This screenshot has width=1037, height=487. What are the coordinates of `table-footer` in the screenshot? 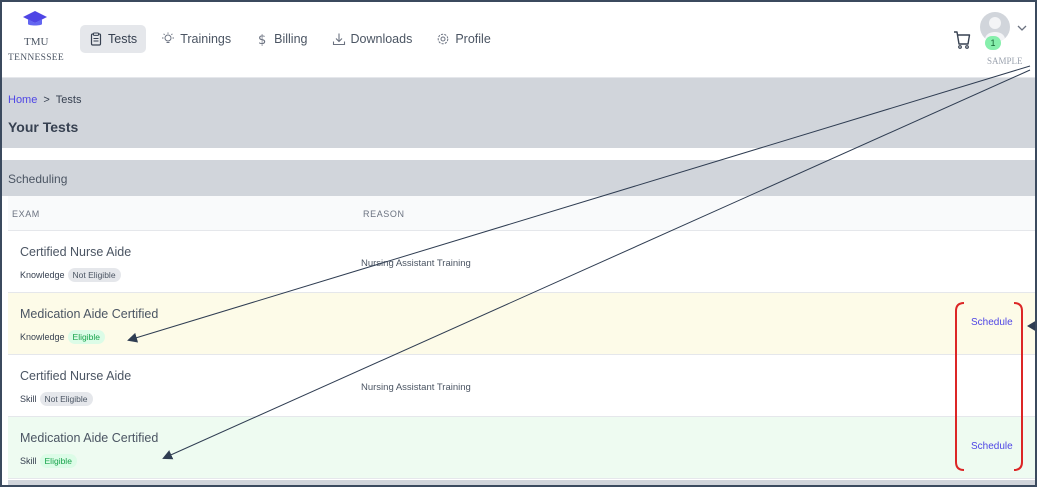 It's located at (522, 483).